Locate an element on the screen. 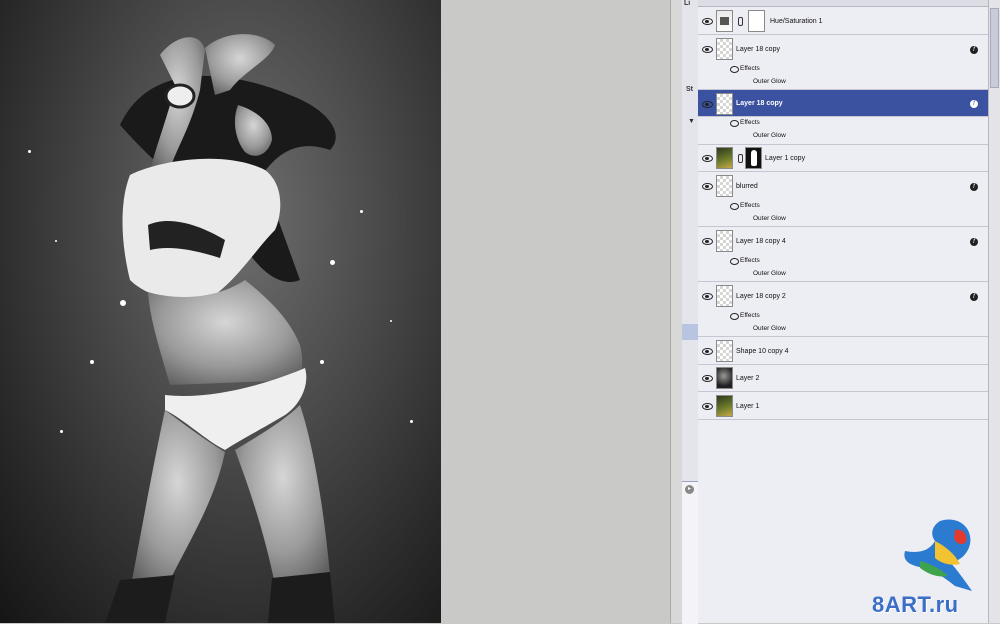 Image resolution: width=1000 pixels, height=624 pixels. collapse-arrow-icon: ▼ is located at coordinates (691, 121).